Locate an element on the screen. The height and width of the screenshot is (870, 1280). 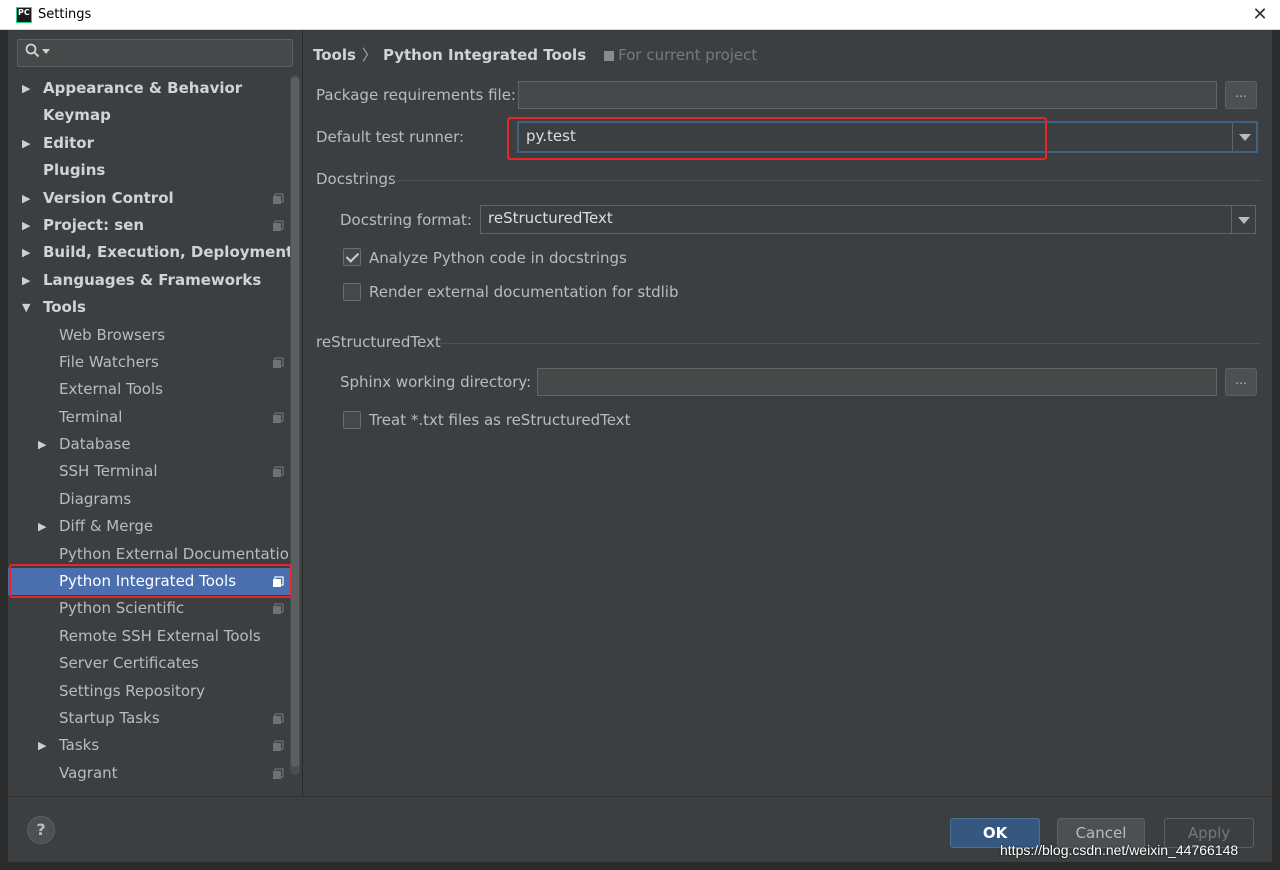
sidebar-item-appearance-behavior: ▶ Appearance & Behavior is located at coordinates (149, 88).